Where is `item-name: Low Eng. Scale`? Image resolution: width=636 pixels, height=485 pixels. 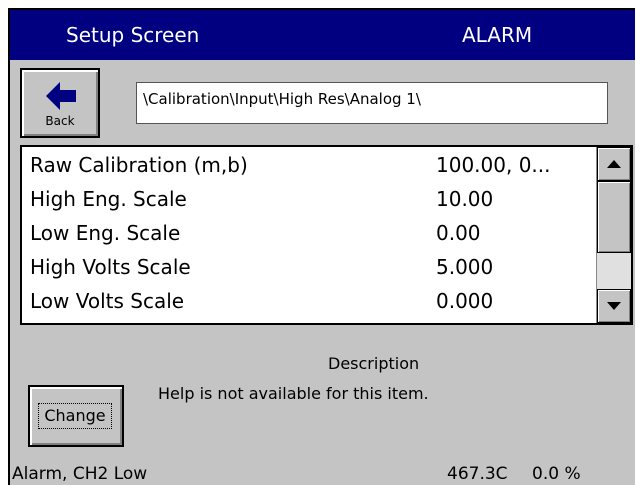
item-name: Low Eng. Scale is located at coordinates (105, 233).